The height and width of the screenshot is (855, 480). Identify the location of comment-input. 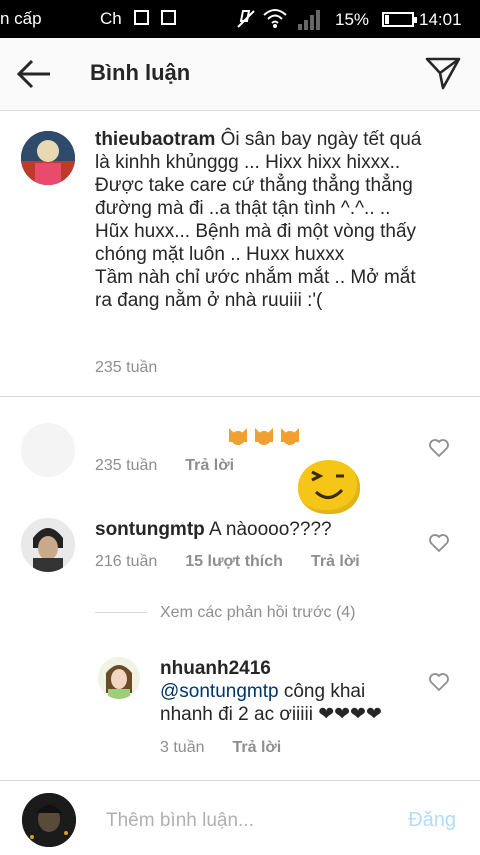
(246, 821).